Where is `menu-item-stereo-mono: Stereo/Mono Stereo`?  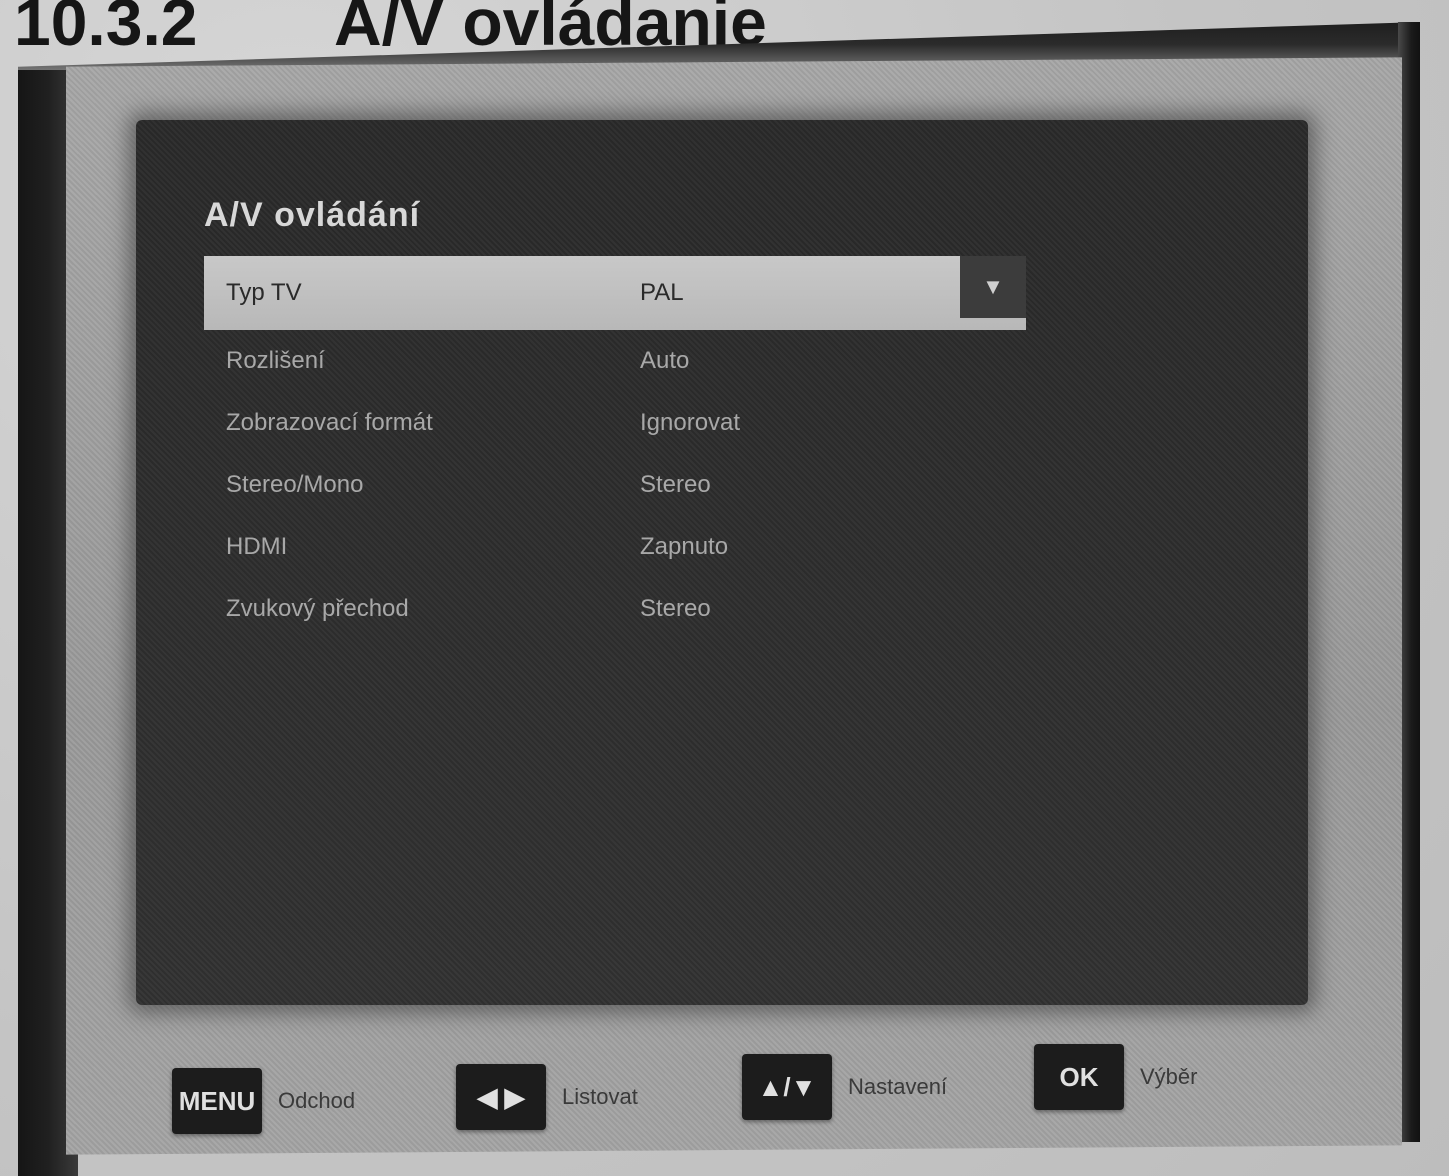
menu-item-stereo-mono: Stereo/Mono Stereo is located at coordinates (615, 485).